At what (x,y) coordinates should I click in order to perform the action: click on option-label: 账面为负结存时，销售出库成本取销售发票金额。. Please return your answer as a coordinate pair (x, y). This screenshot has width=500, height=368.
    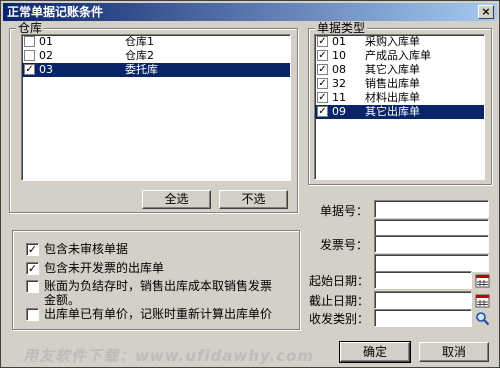
    Looking at the image, I should click on (158, 293).